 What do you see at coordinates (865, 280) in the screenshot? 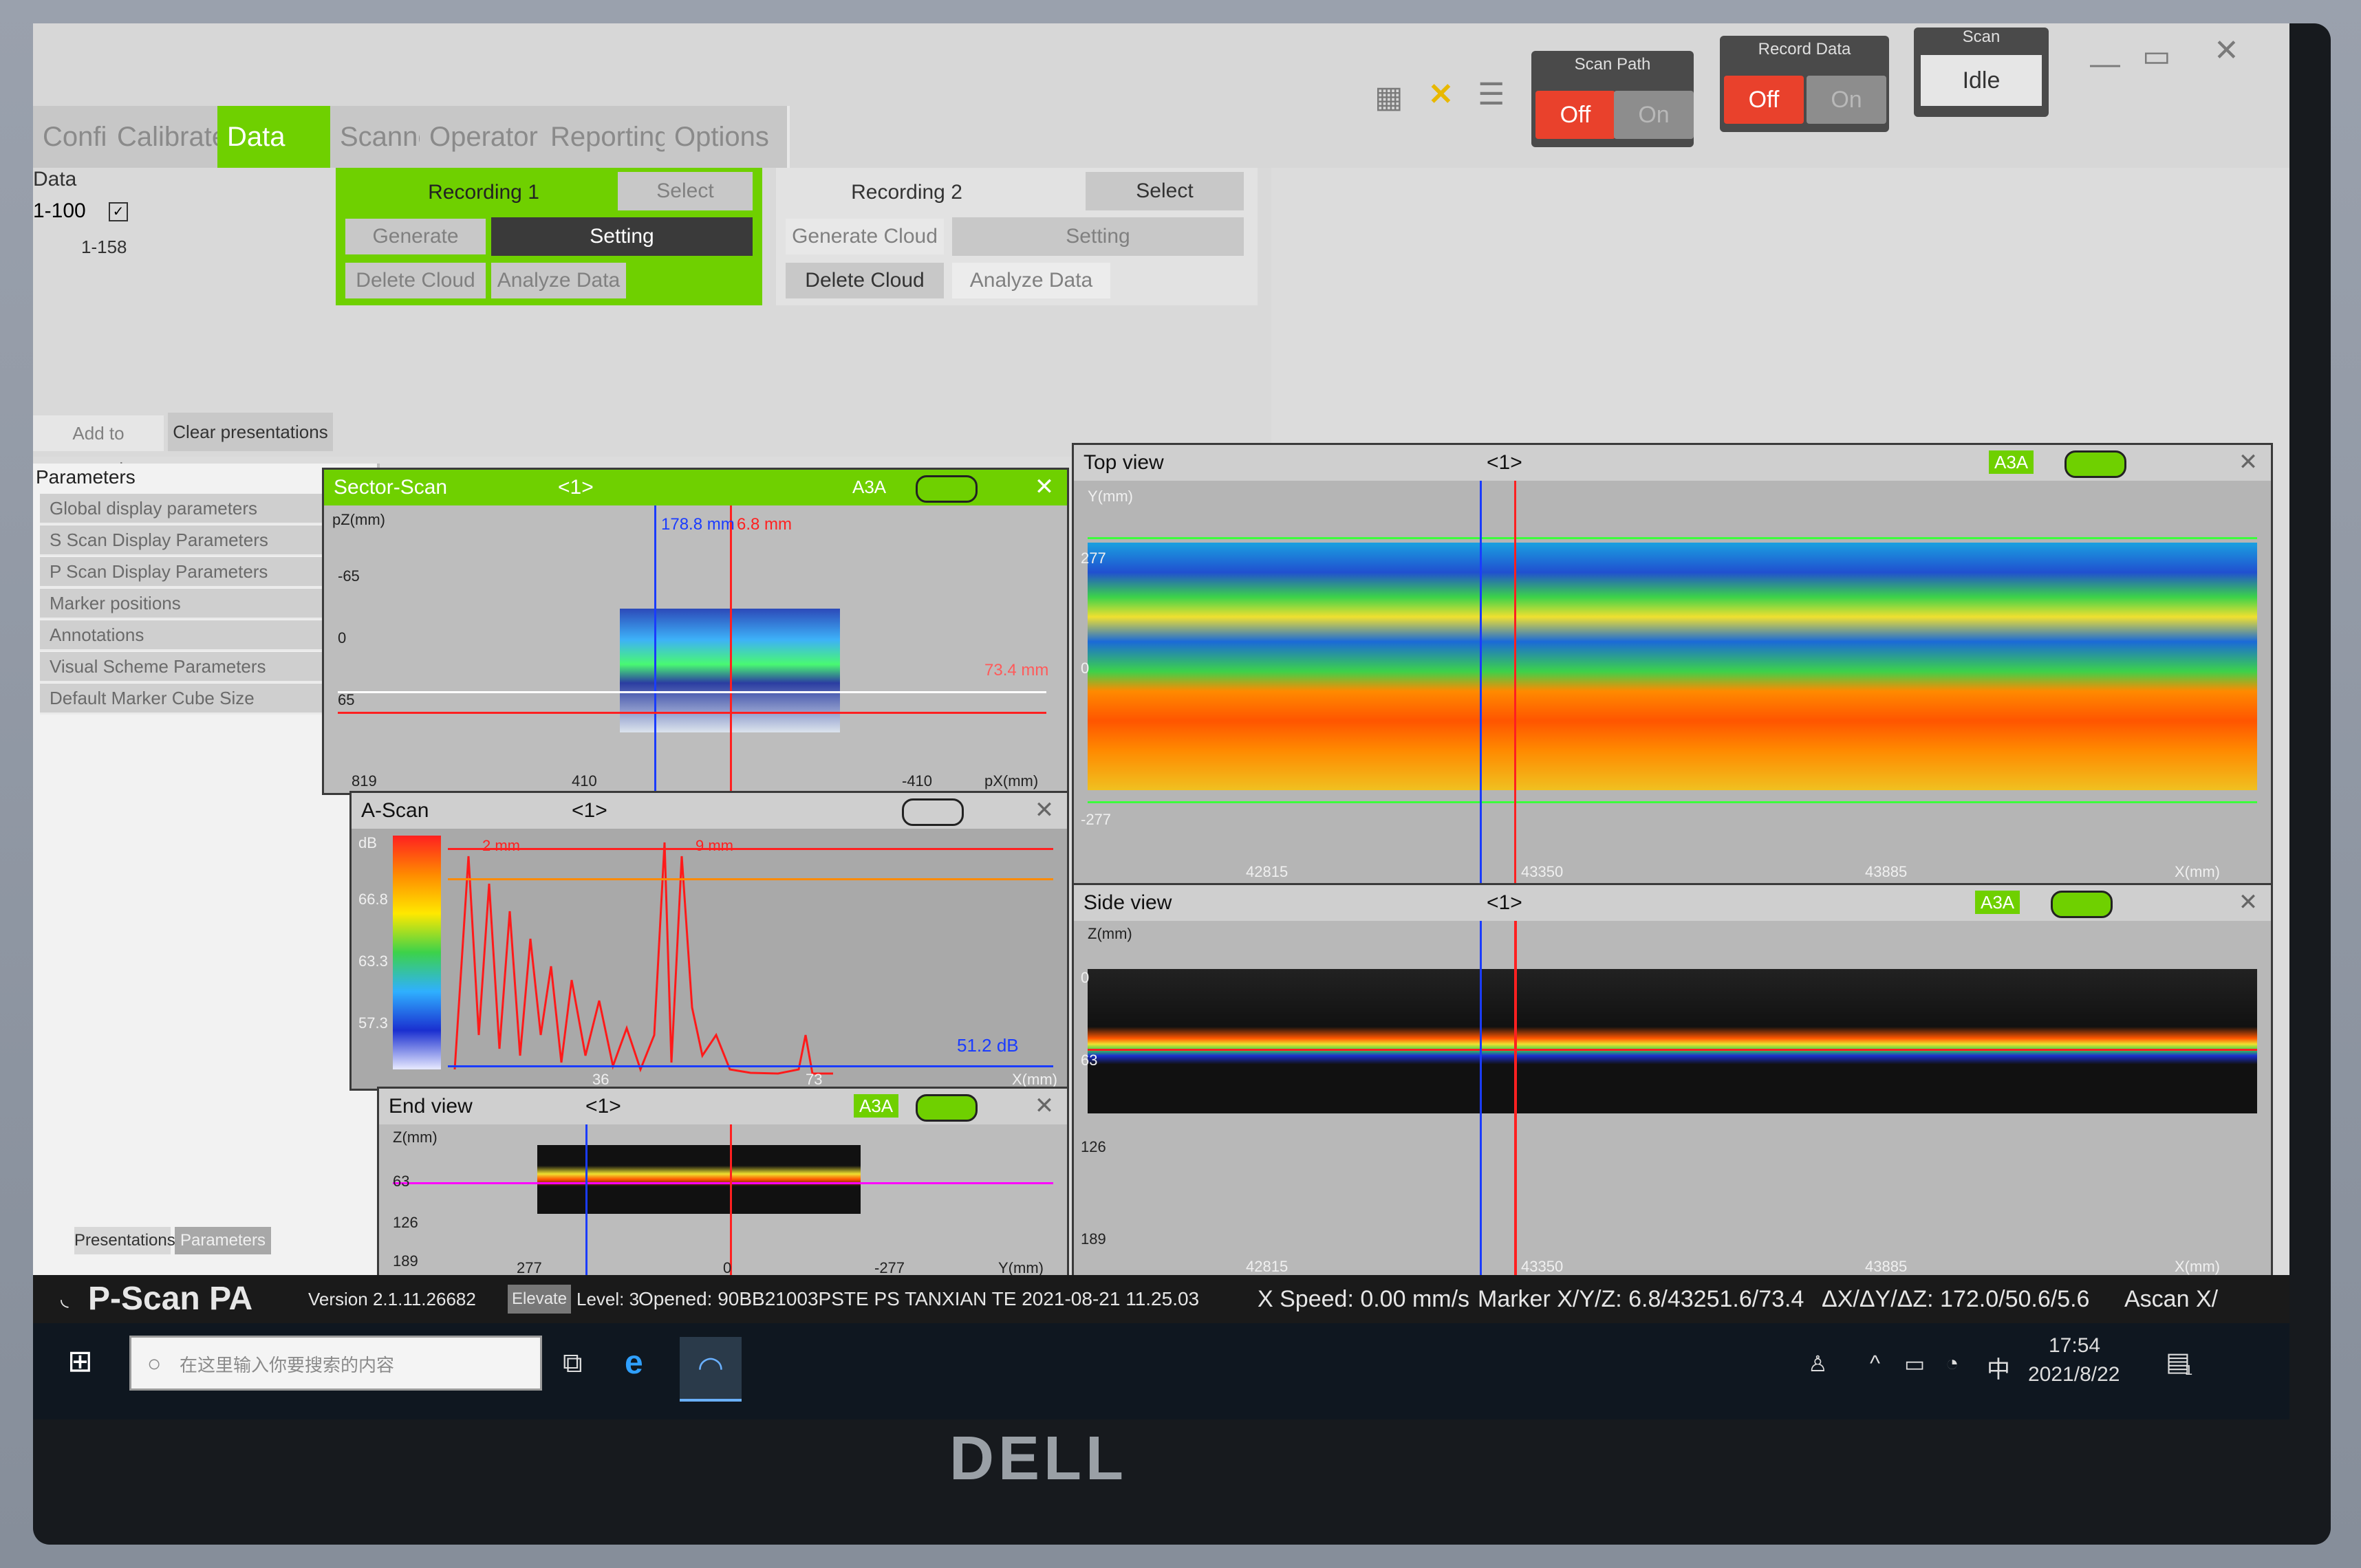
I see `recording-2-delete-cloud-button: Delete Cloud` at bounding box center [865, 280].